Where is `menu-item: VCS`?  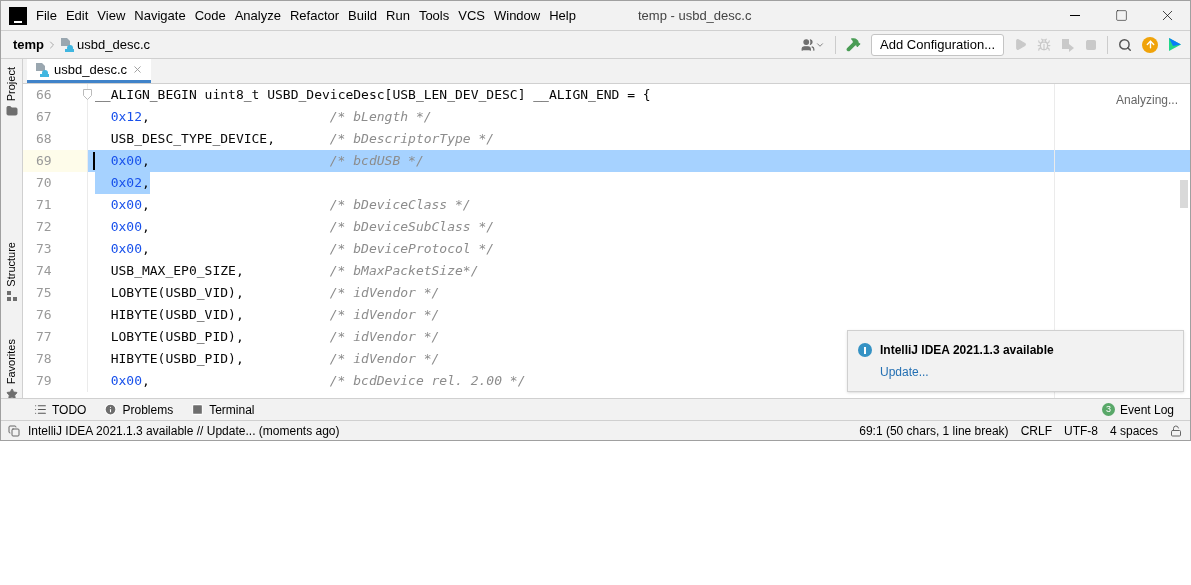 menu-item: VCS is located at coordinates (471, 15).